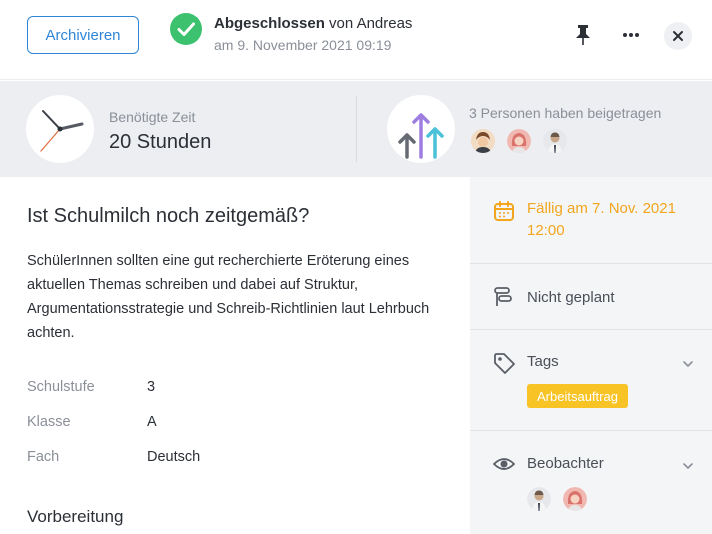  What do you see at coordinates (421, 129) in the screenshot?
I see `contribution-arrows-icon` at bounding box center [421, 129].